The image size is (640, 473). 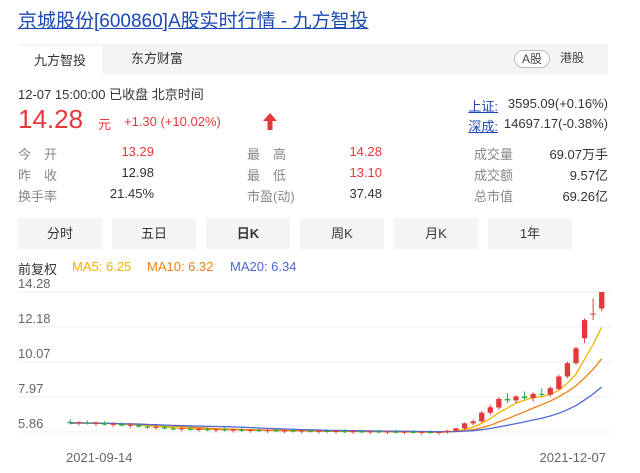 What do you see at coordinates (30, 423) in the screenshot?
I see `y-tick-label: 5.86` at bounding box center [30, 423].